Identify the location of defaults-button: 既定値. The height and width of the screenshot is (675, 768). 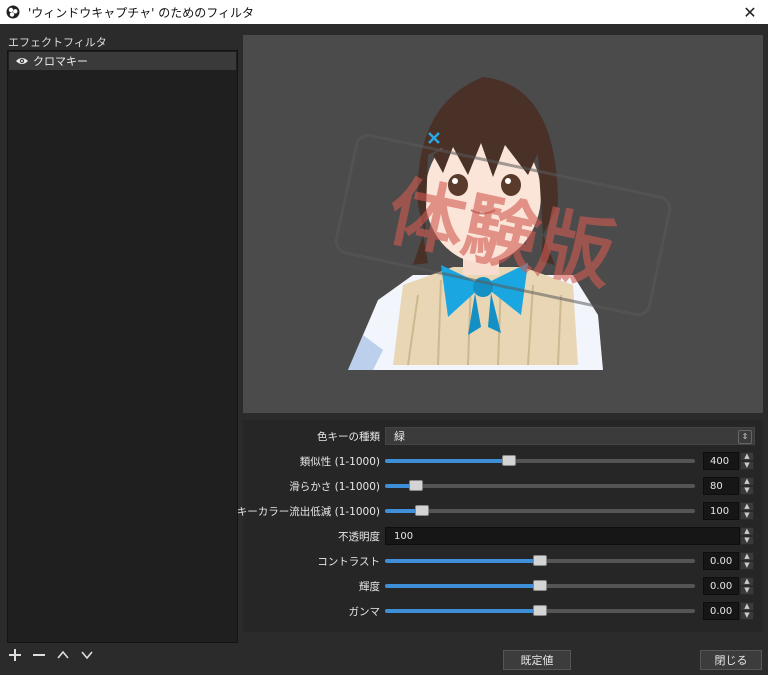
(537, 660).